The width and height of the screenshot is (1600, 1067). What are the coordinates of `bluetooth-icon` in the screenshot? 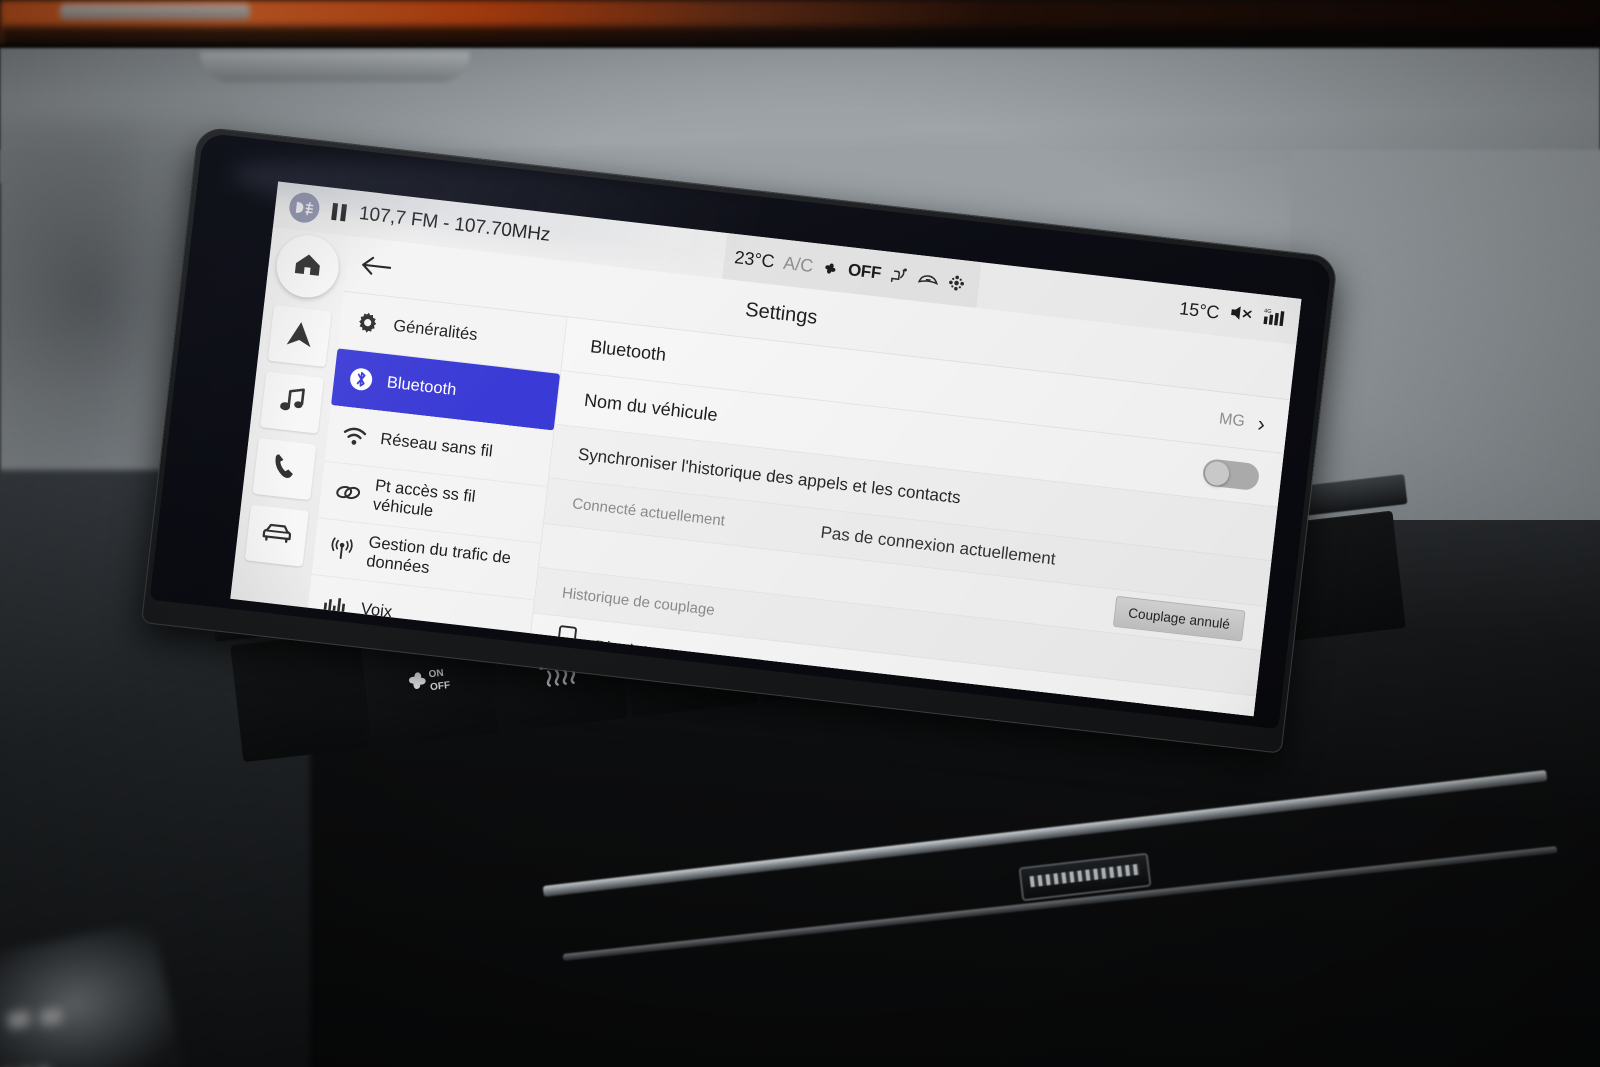 It's located at (361, 379).